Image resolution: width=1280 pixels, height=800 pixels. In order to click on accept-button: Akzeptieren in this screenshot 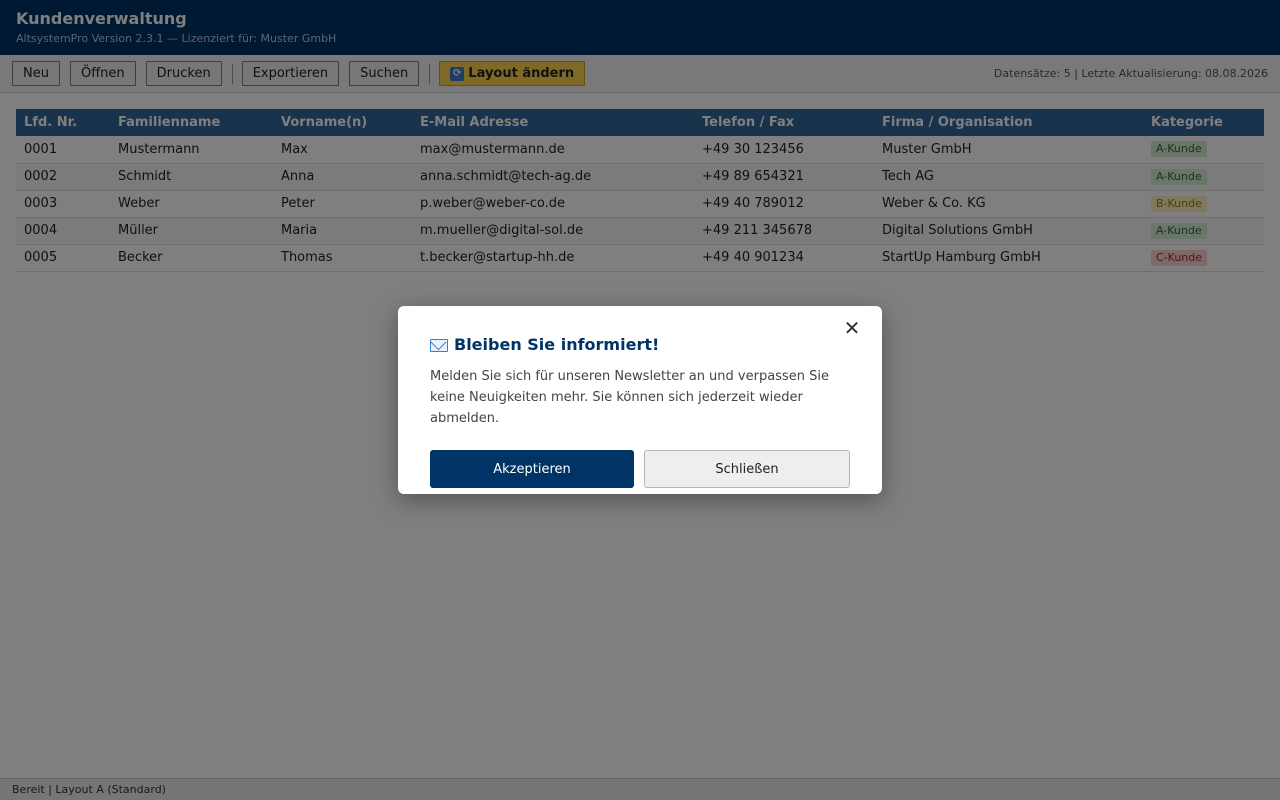, I will do `click(532, 469)`.